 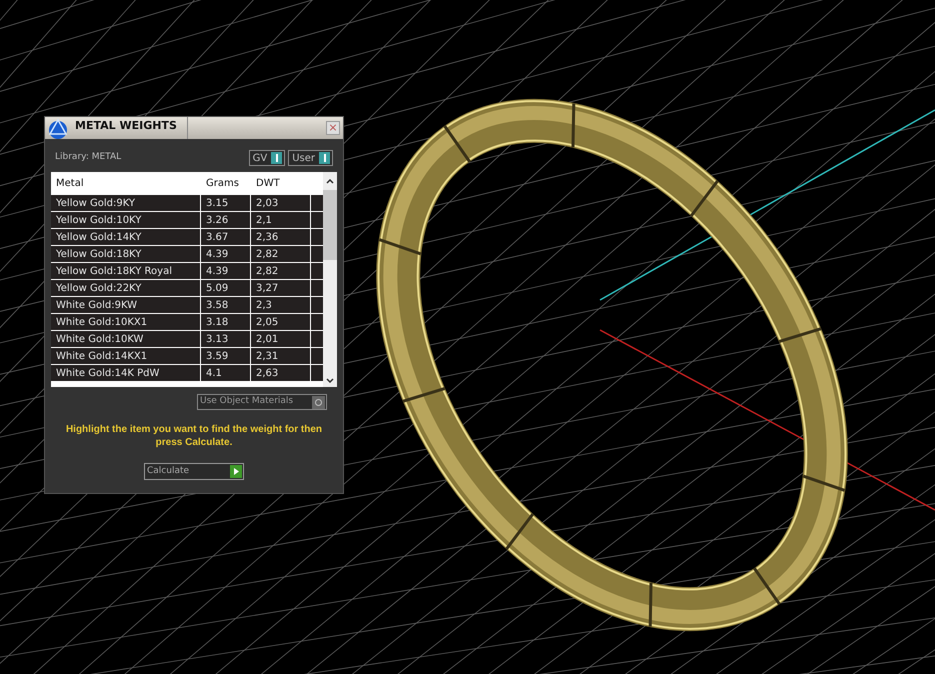 What do you see at coordinates (226, 373) in the screenshot?
I see `grams-cell: 4.1` at bounding box center [226, 373].